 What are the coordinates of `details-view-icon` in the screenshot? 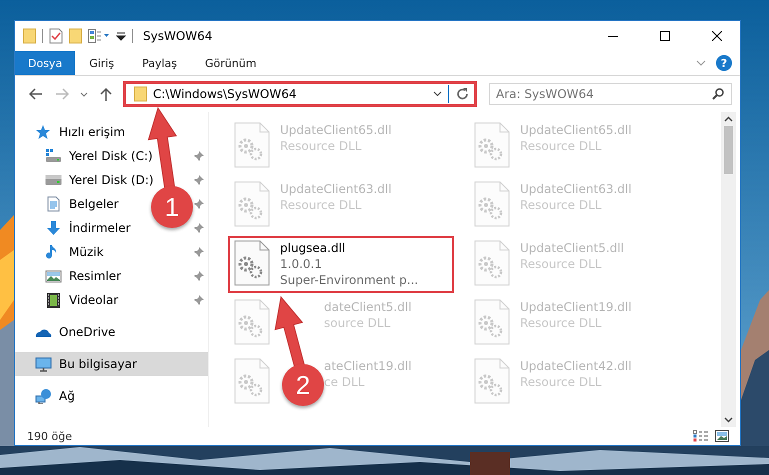 It's located at (701, 436).